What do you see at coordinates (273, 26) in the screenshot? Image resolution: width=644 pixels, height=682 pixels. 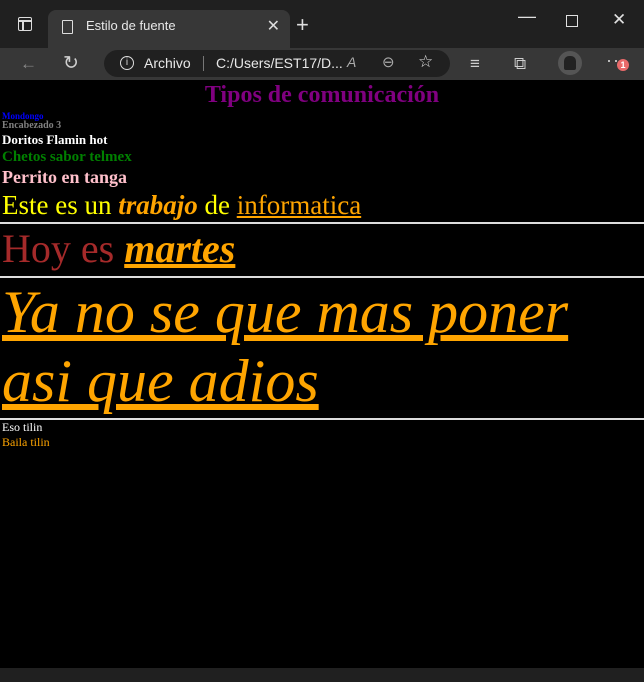 I see `tab-close-icon: ✕` at bounding box center [273, 26].